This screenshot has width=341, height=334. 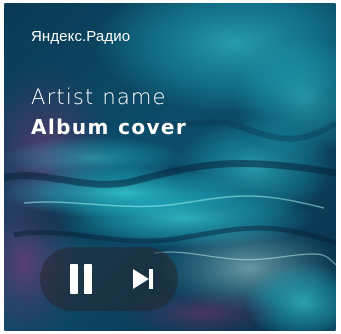 I want to click on pause-button, so click(x=82, y=279).